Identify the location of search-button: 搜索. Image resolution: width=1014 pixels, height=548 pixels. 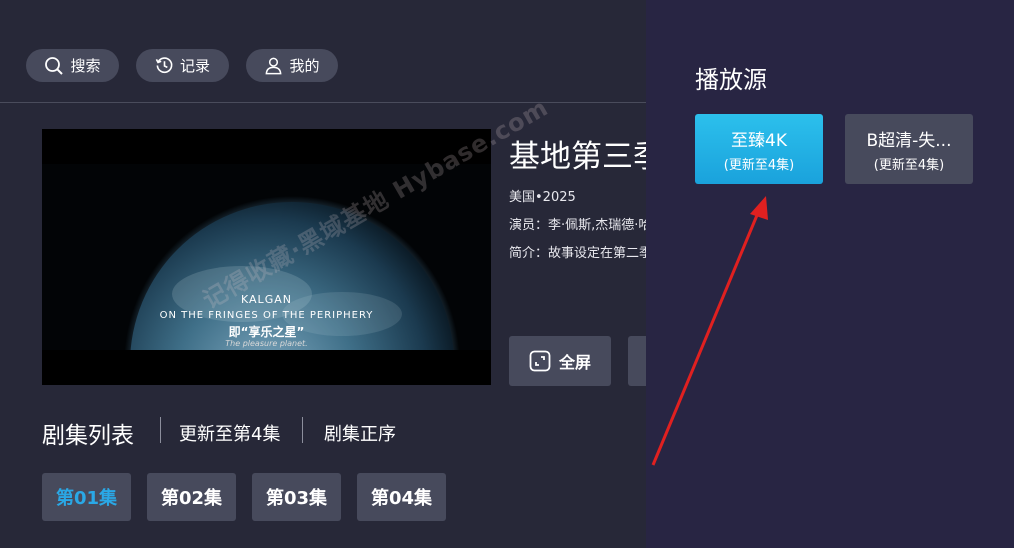
(72, 65).